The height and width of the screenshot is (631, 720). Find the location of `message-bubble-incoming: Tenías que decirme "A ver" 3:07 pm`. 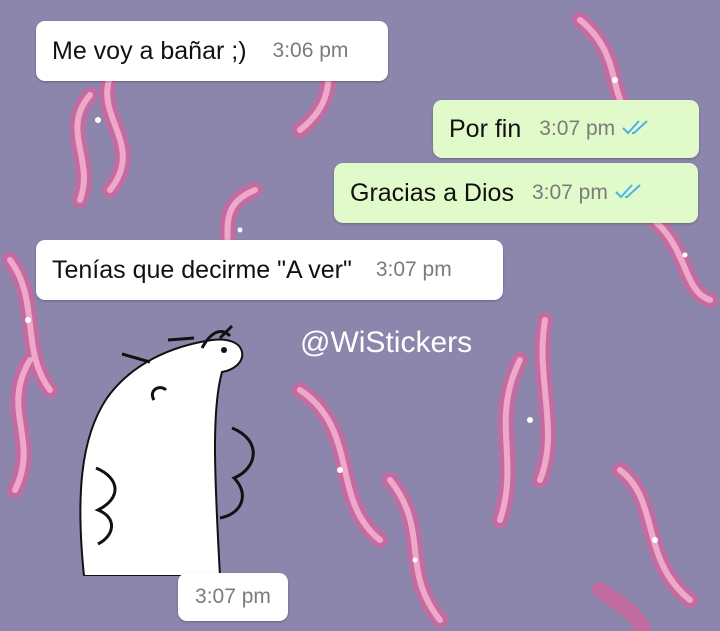

message-bubble-incoming: Tenías que decirme "A ver" 3:07 pm is located at coordinates (269, 270).